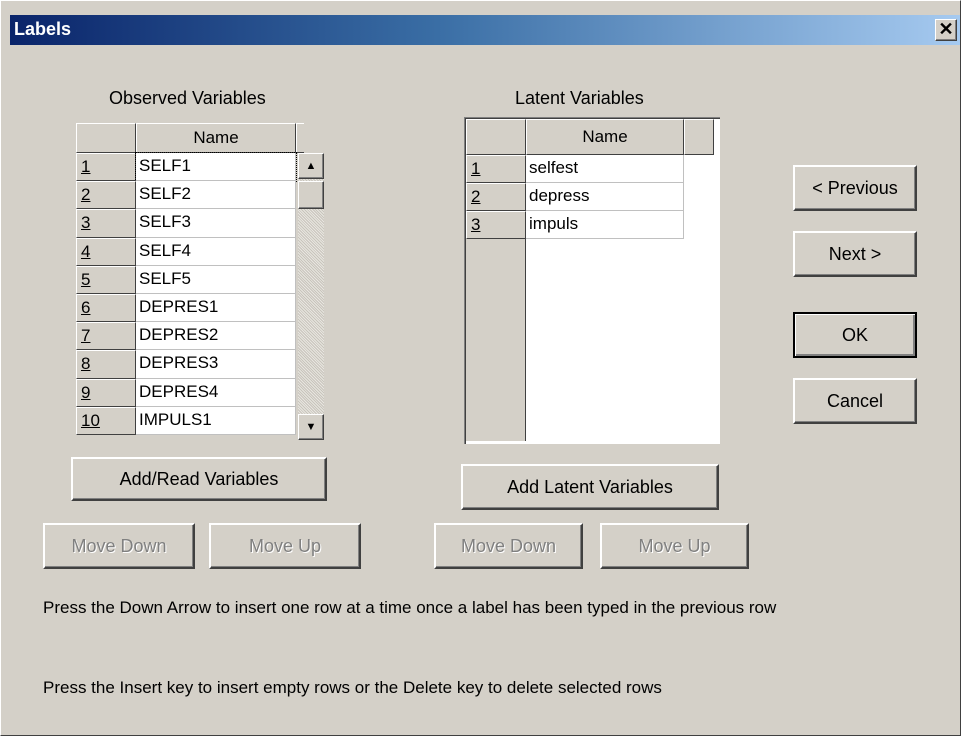 The height and width of the screenshot is (736, 961). I want to click on close-button: ✕, so click(946, 30).